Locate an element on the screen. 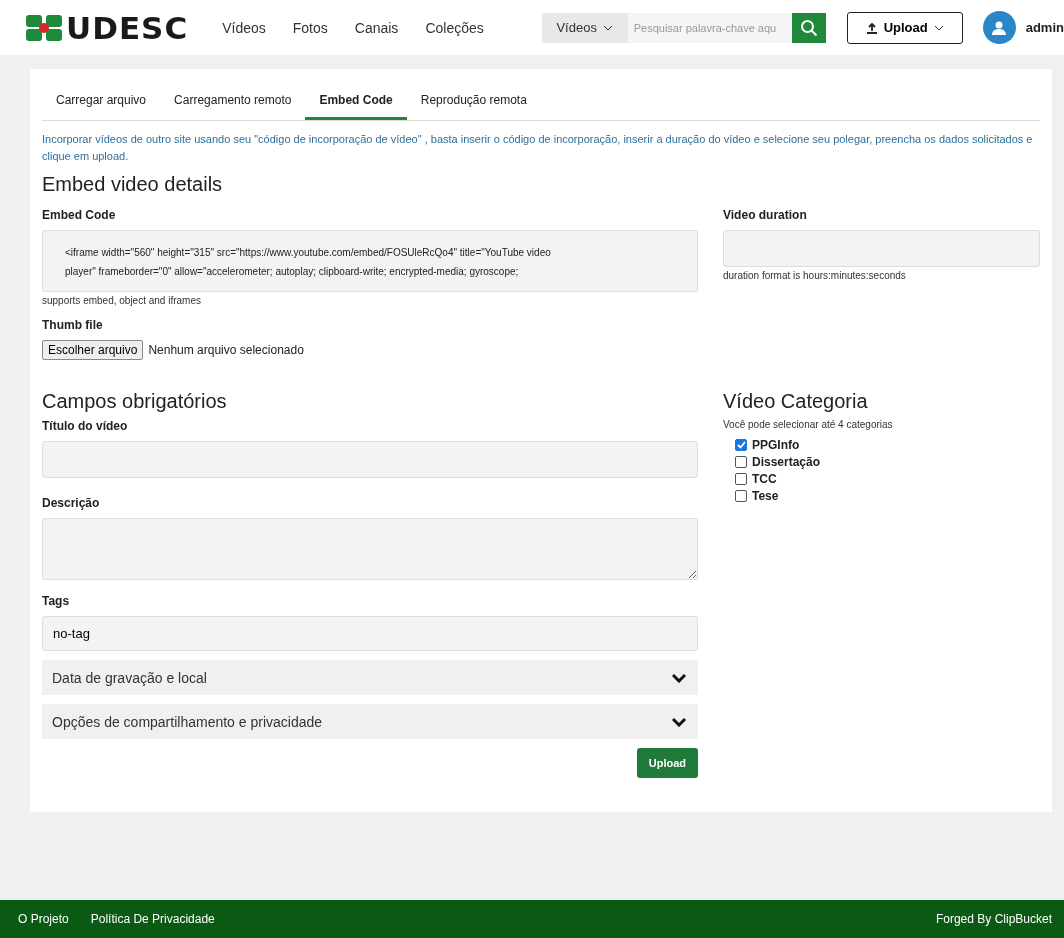 The width and height of the screenshot is (1064, 938). embed-code-field: <iframe width="560" height="315" src="https://www.youtube.com/embed/FOSUleRcQo4" title="YouTube video player" frameborder="0" allow="accelerometer; autoplay; clipboard-write; encrypted-media; gyroscope; is located at coordinates (370, 261).